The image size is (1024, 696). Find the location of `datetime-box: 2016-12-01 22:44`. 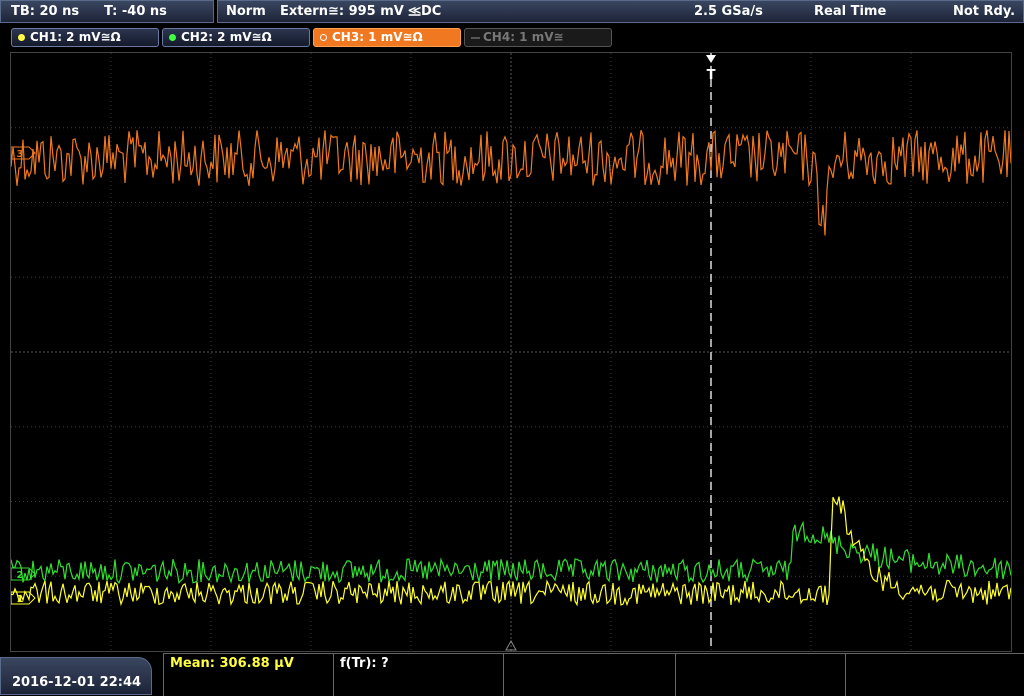

datetime-box: 2016-12-01 22:44 is located at coordinates (76, 676).